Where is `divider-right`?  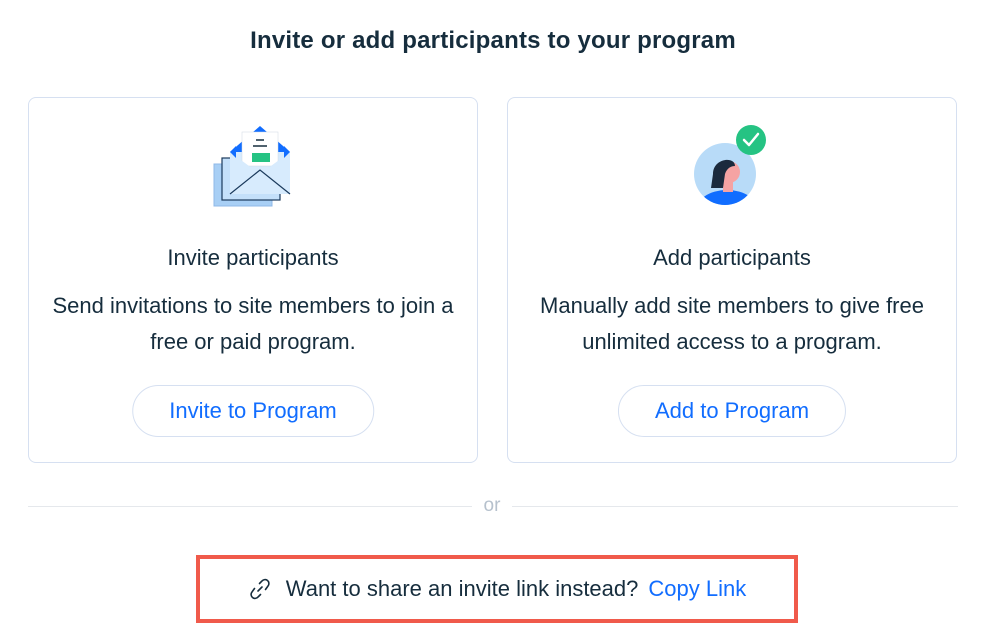
divider-right is located at coordinates (735, 506).